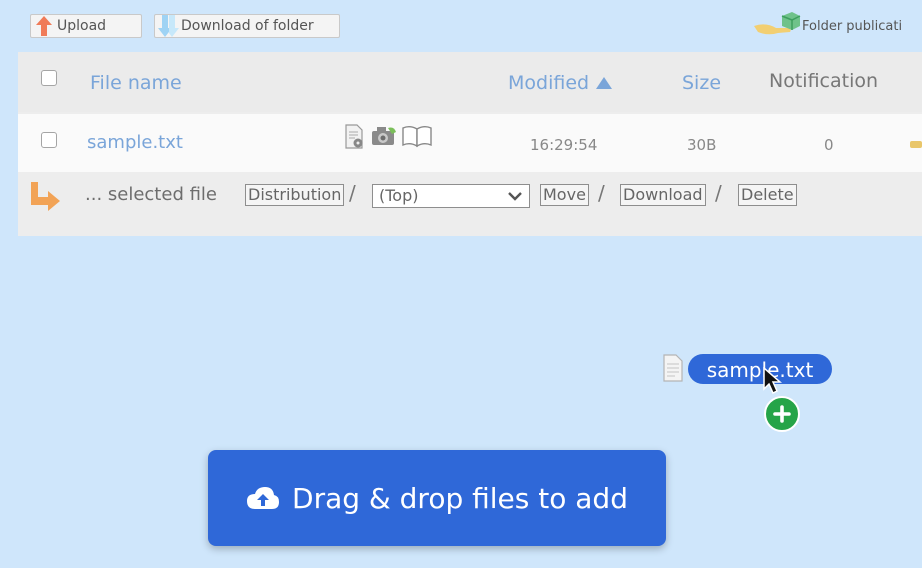  What do you see at coordinates (767, 195) in the screenshot?
I see `delete-button: Delete` at bounding box center [767, 195].